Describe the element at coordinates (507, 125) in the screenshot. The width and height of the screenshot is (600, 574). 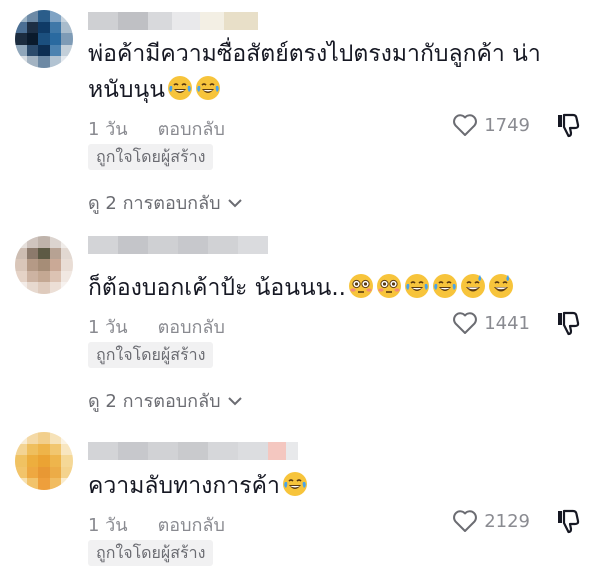
I see `like-count: 1749` at that location.